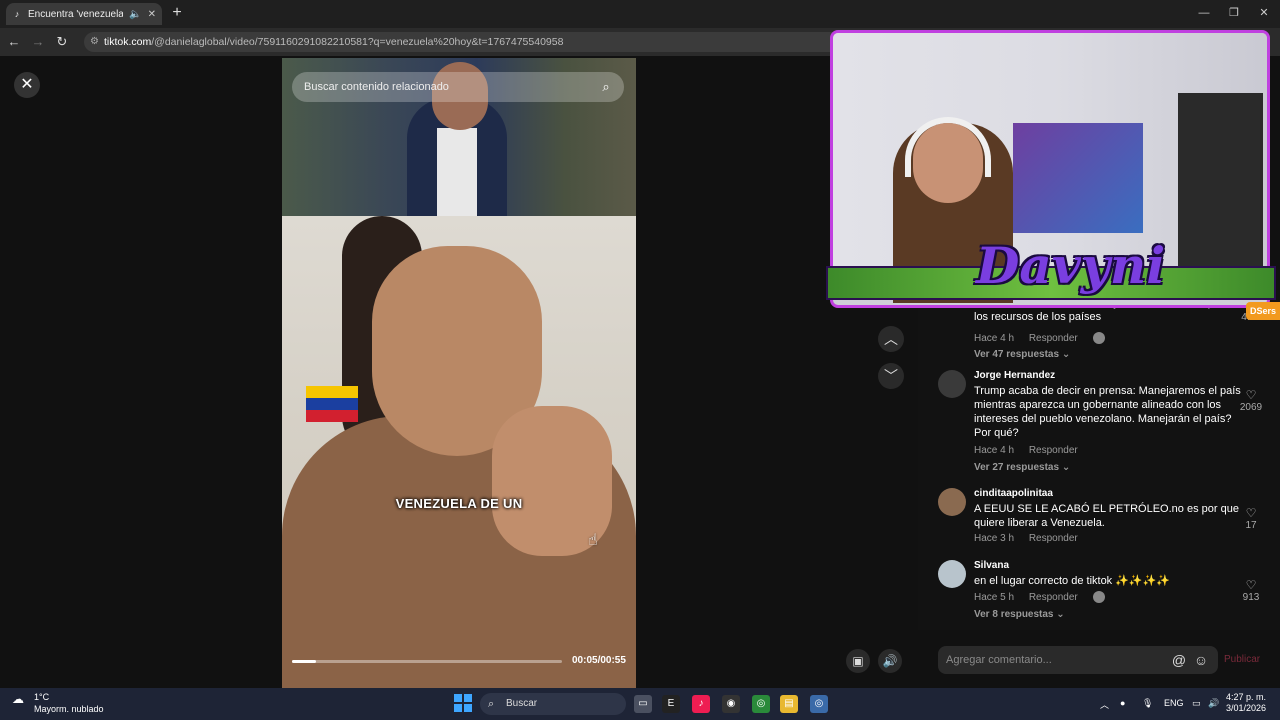 The width and height of the screenshot is (1280, 720). What do you see at coordinates (14, 42) in the screenshot?
I see `back-arrow-icon: ←` at bounding box center [14, 42].